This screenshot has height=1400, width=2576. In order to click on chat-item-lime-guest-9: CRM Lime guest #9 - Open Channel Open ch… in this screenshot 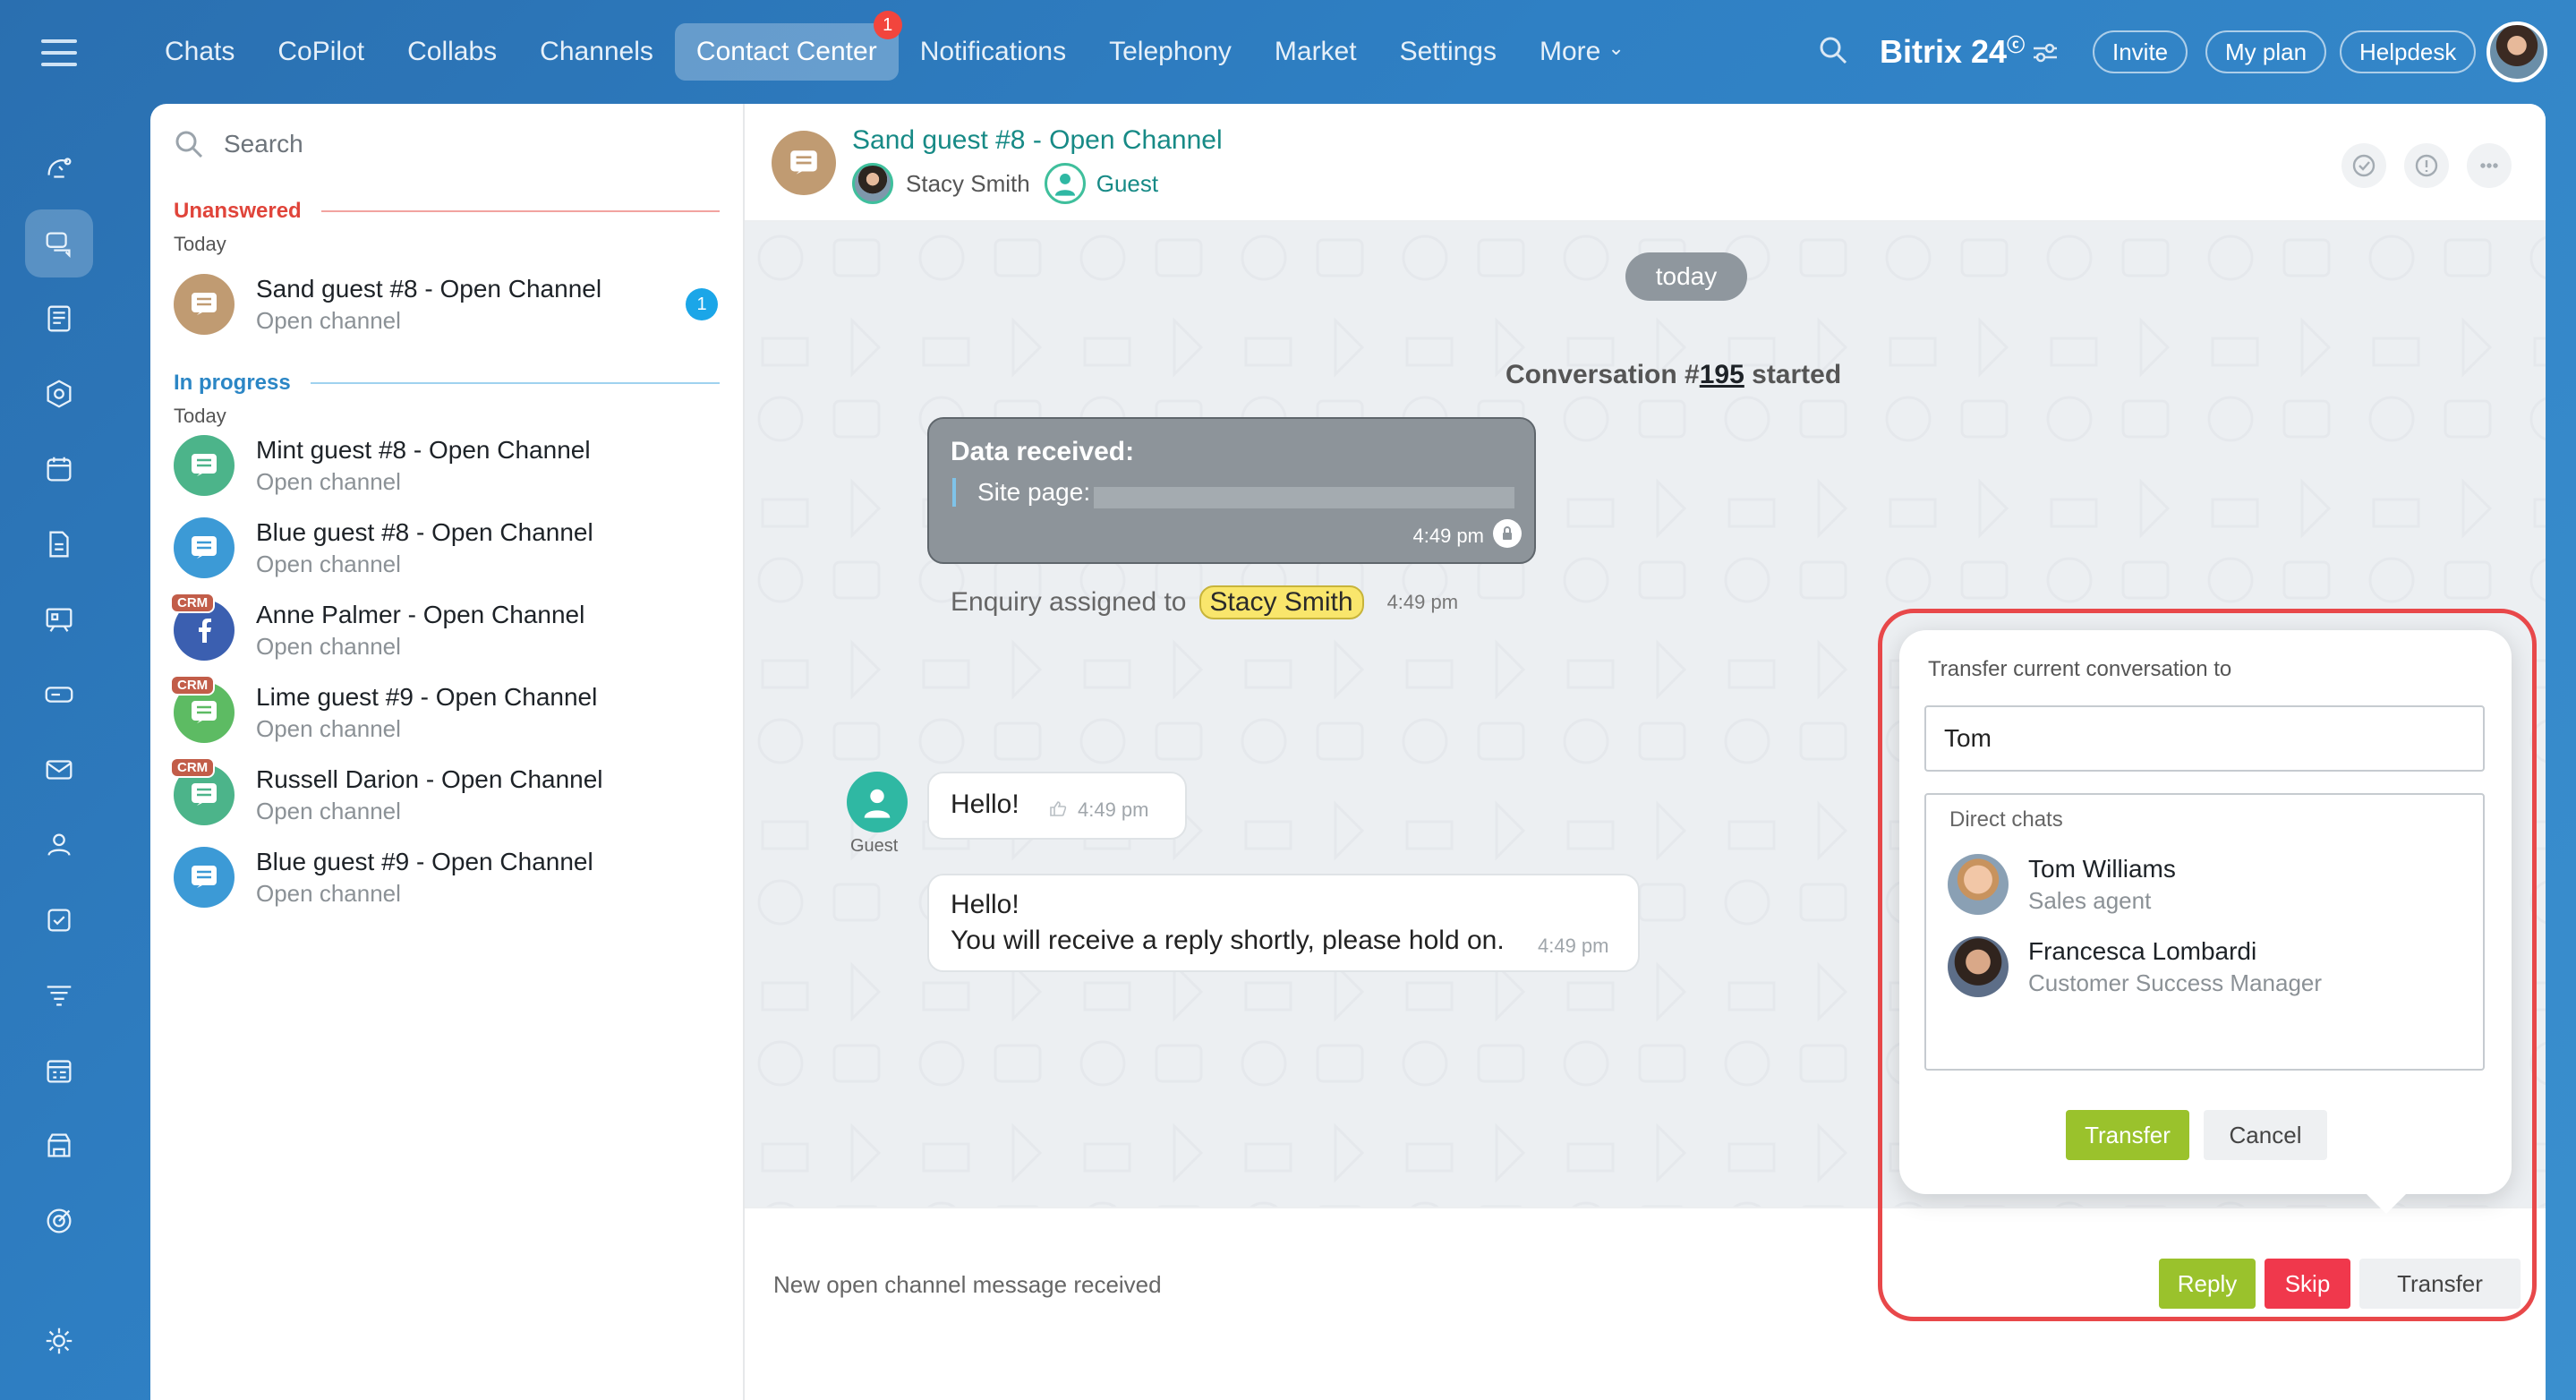, I will do `click(449, 711)`.